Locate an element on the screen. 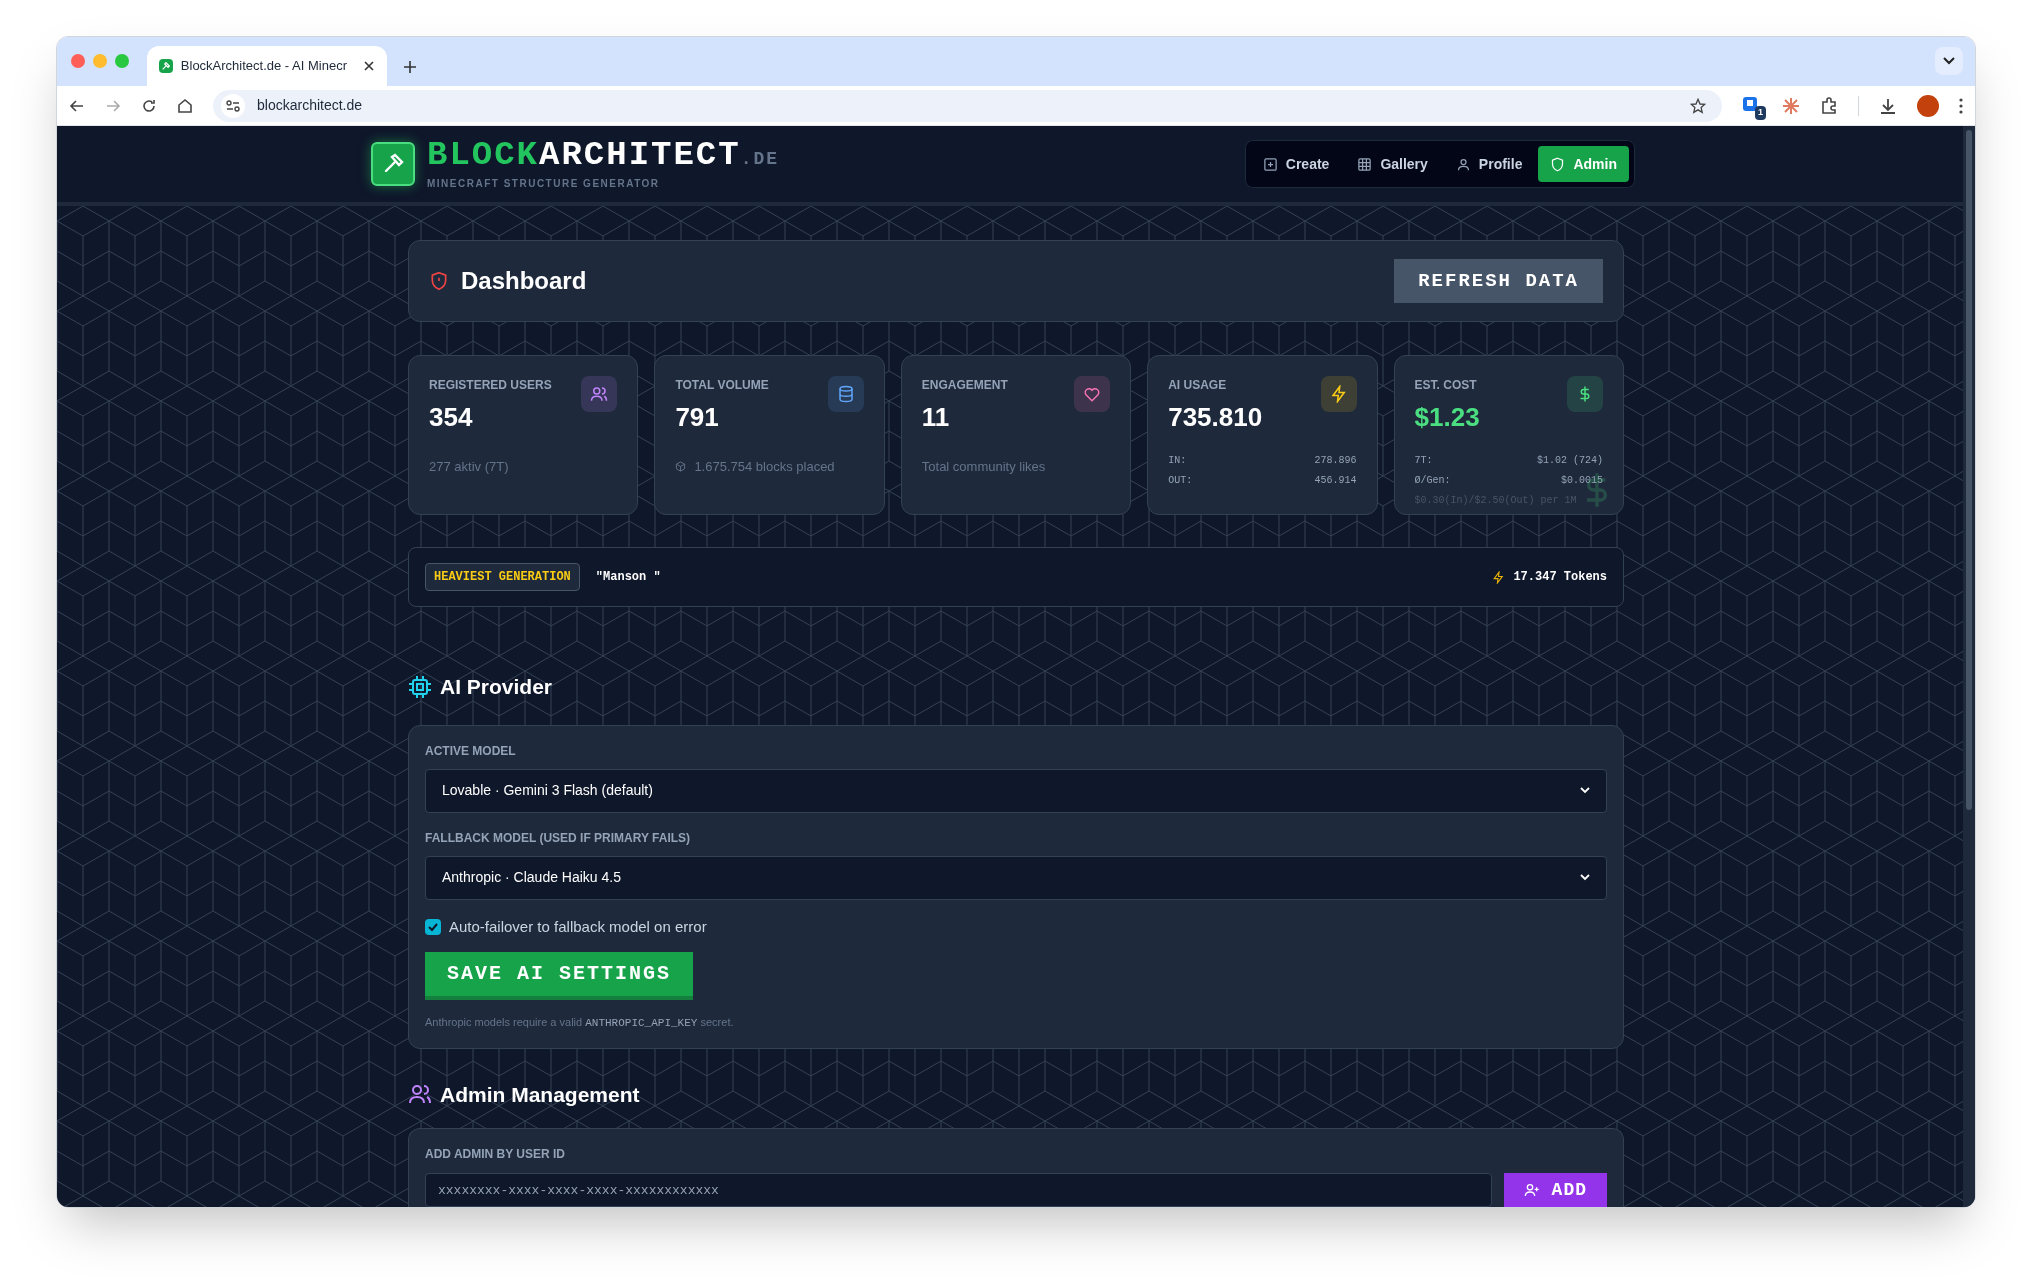 The width and height of the screenshot is (2032, 1282). lightning-icon is located at coordinates (1499, 577).